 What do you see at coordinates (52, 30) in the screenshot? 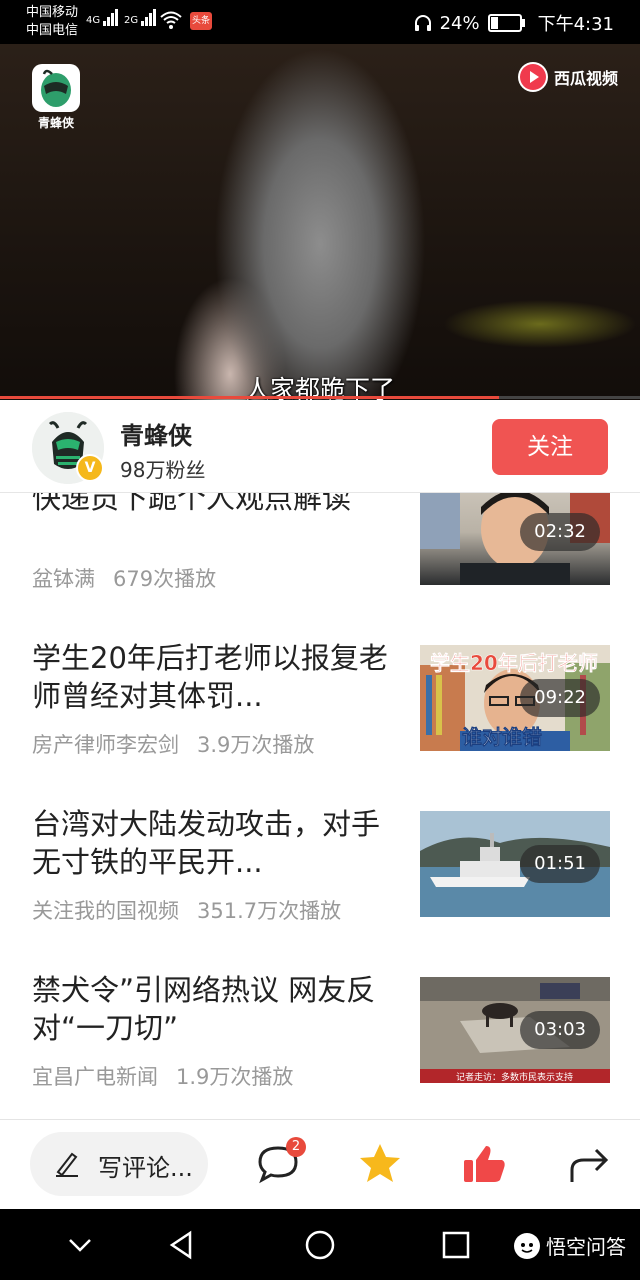
I see `carrier-2: 中国电信` at bounding box center [52, 30].